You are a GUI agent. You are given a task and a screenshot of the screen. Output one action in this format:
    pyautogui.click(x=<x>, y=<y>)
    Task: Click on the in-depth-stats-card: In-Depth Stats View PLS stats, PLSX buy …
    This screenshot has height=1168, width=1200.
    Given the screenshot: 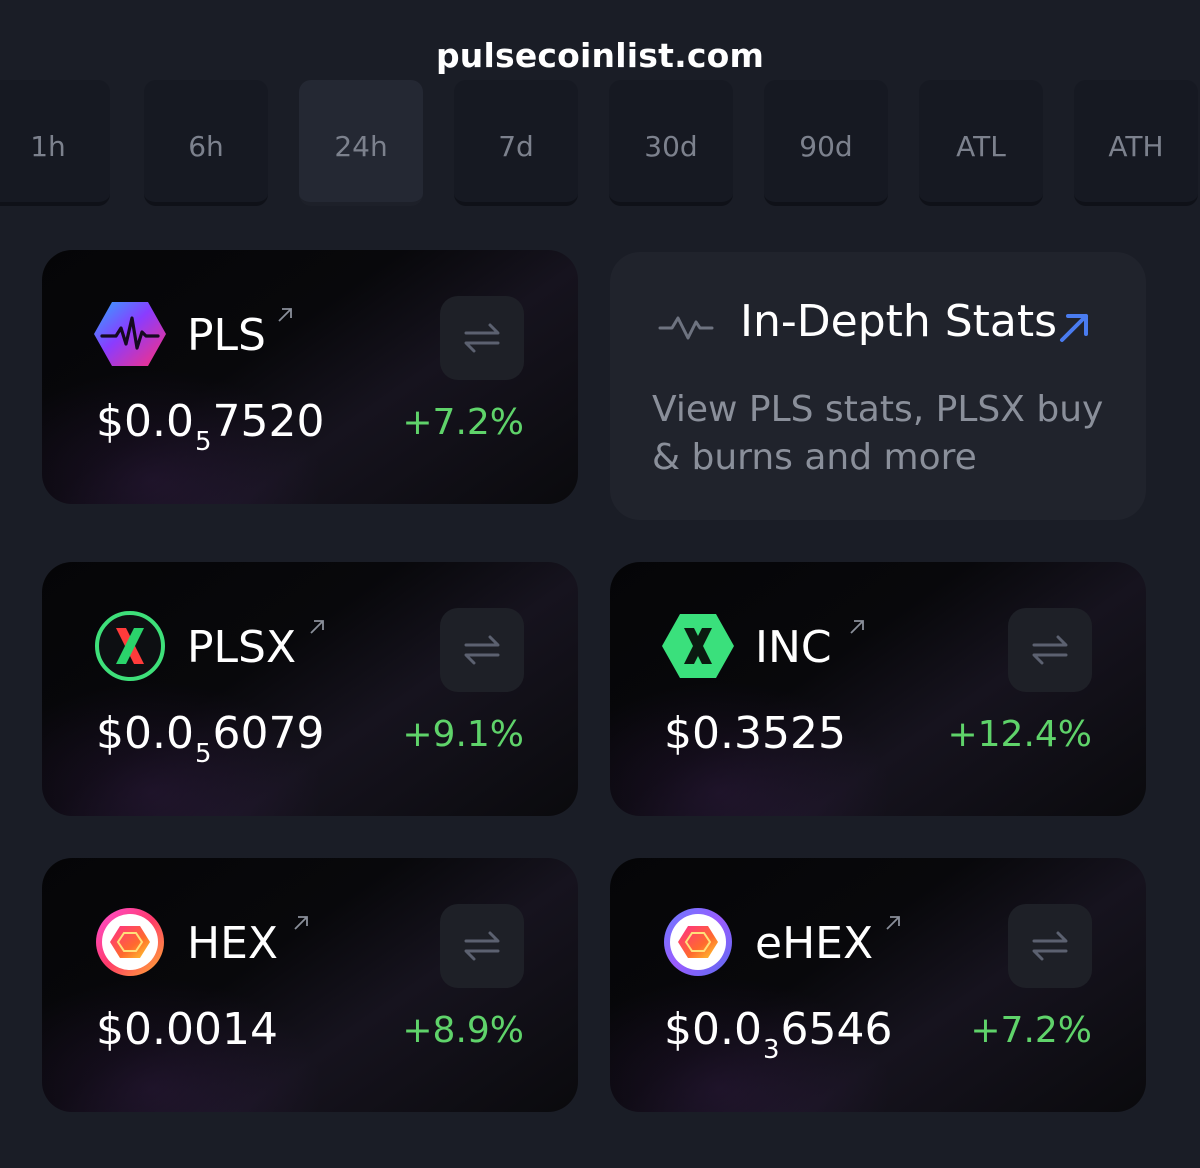 What is the action you would take?
    pyautogui.click(x=878, y=386)
    